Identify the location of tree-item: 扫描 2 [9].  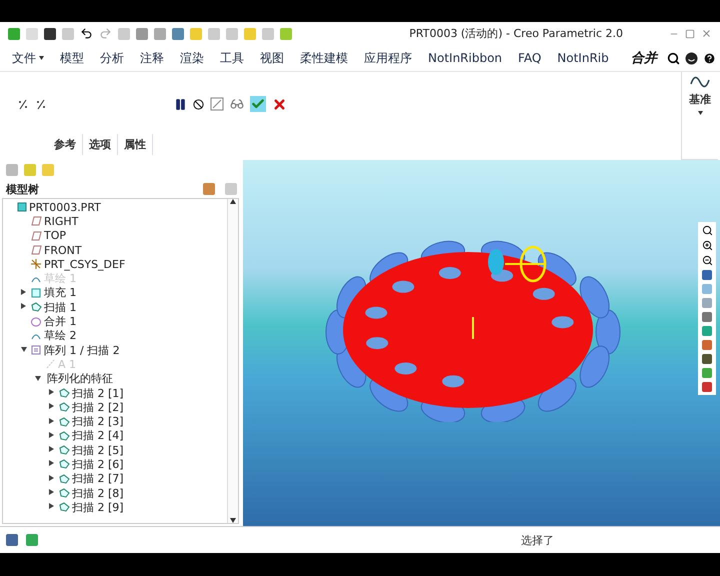
(115, 507).